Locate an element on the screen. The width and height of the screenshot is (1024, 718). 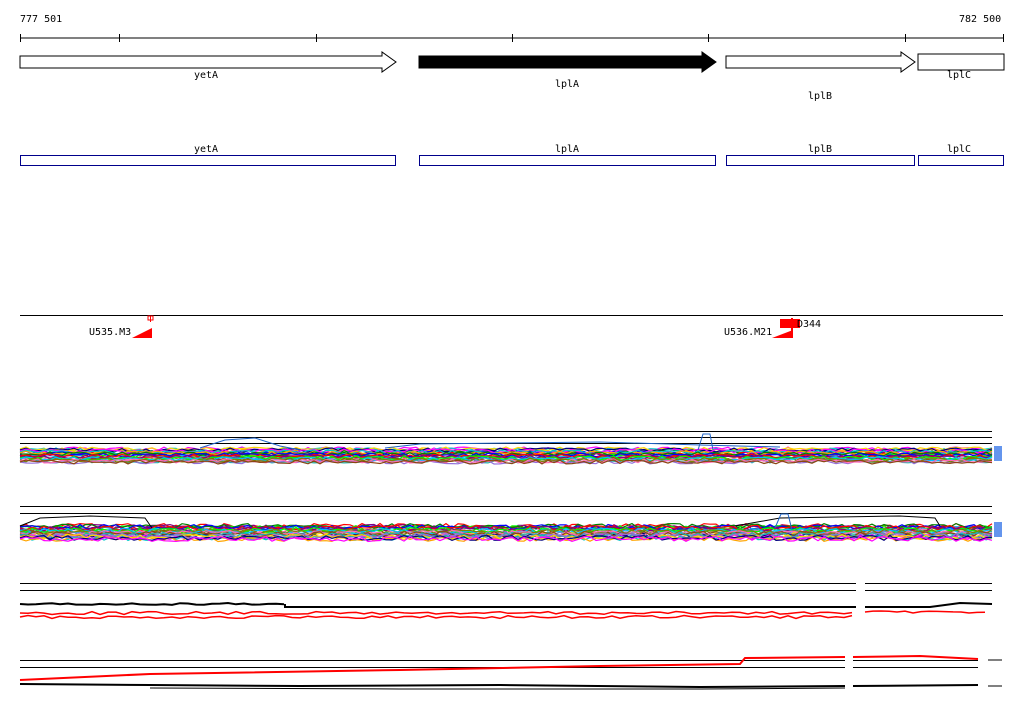
gene-label-lplB: lplB is located at coordinates (820, 96).